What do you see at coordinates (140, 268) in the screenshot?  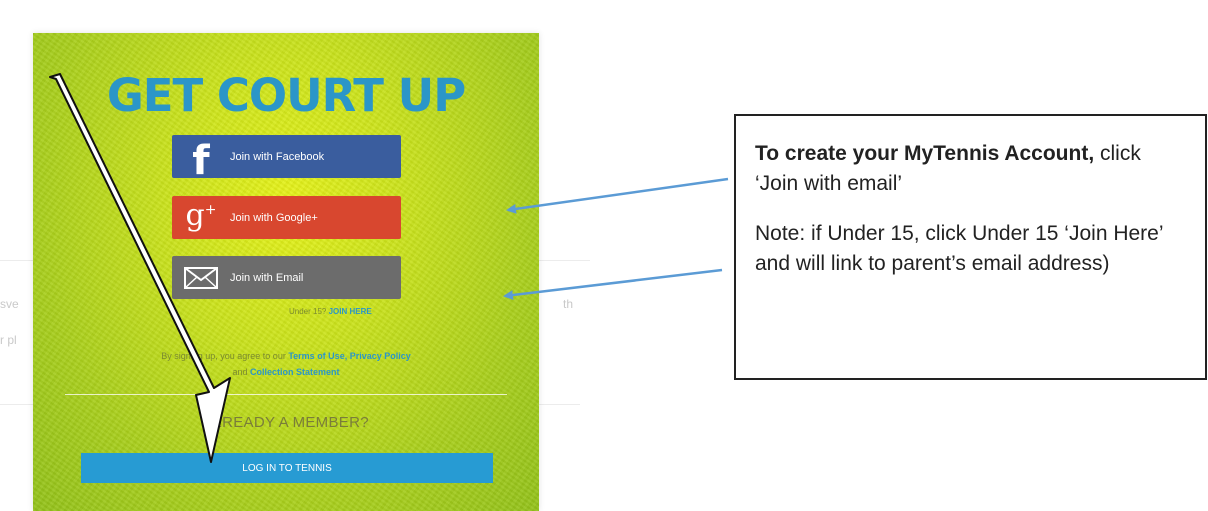 I see `login-pointer-arrow` at bounding box center [140, 268].